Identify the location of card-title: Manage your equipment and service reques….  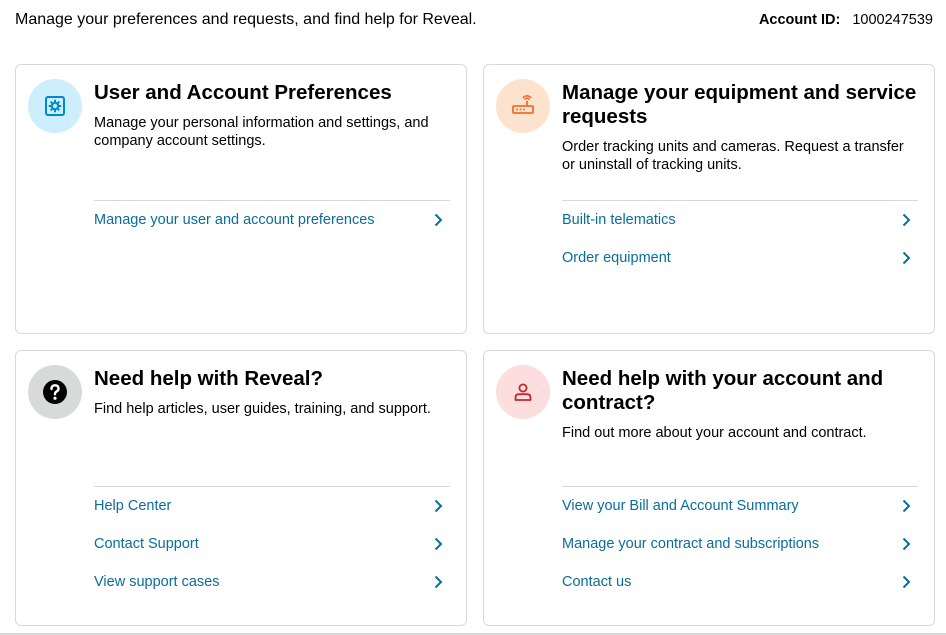
(739, 104).